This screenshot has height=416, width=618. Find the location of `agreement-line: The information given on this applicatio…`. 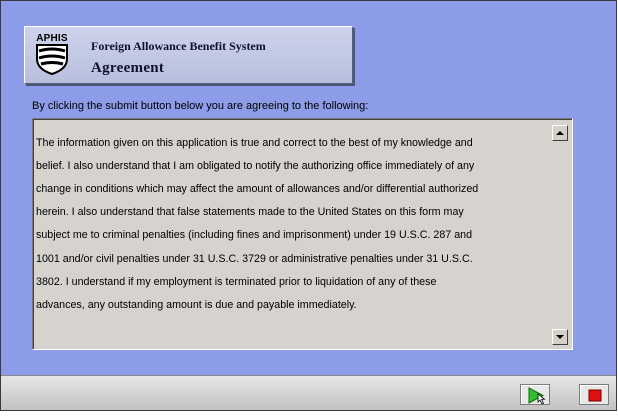

agreement-line: The information given on this applicatio… is located at coordinates (254, 142).